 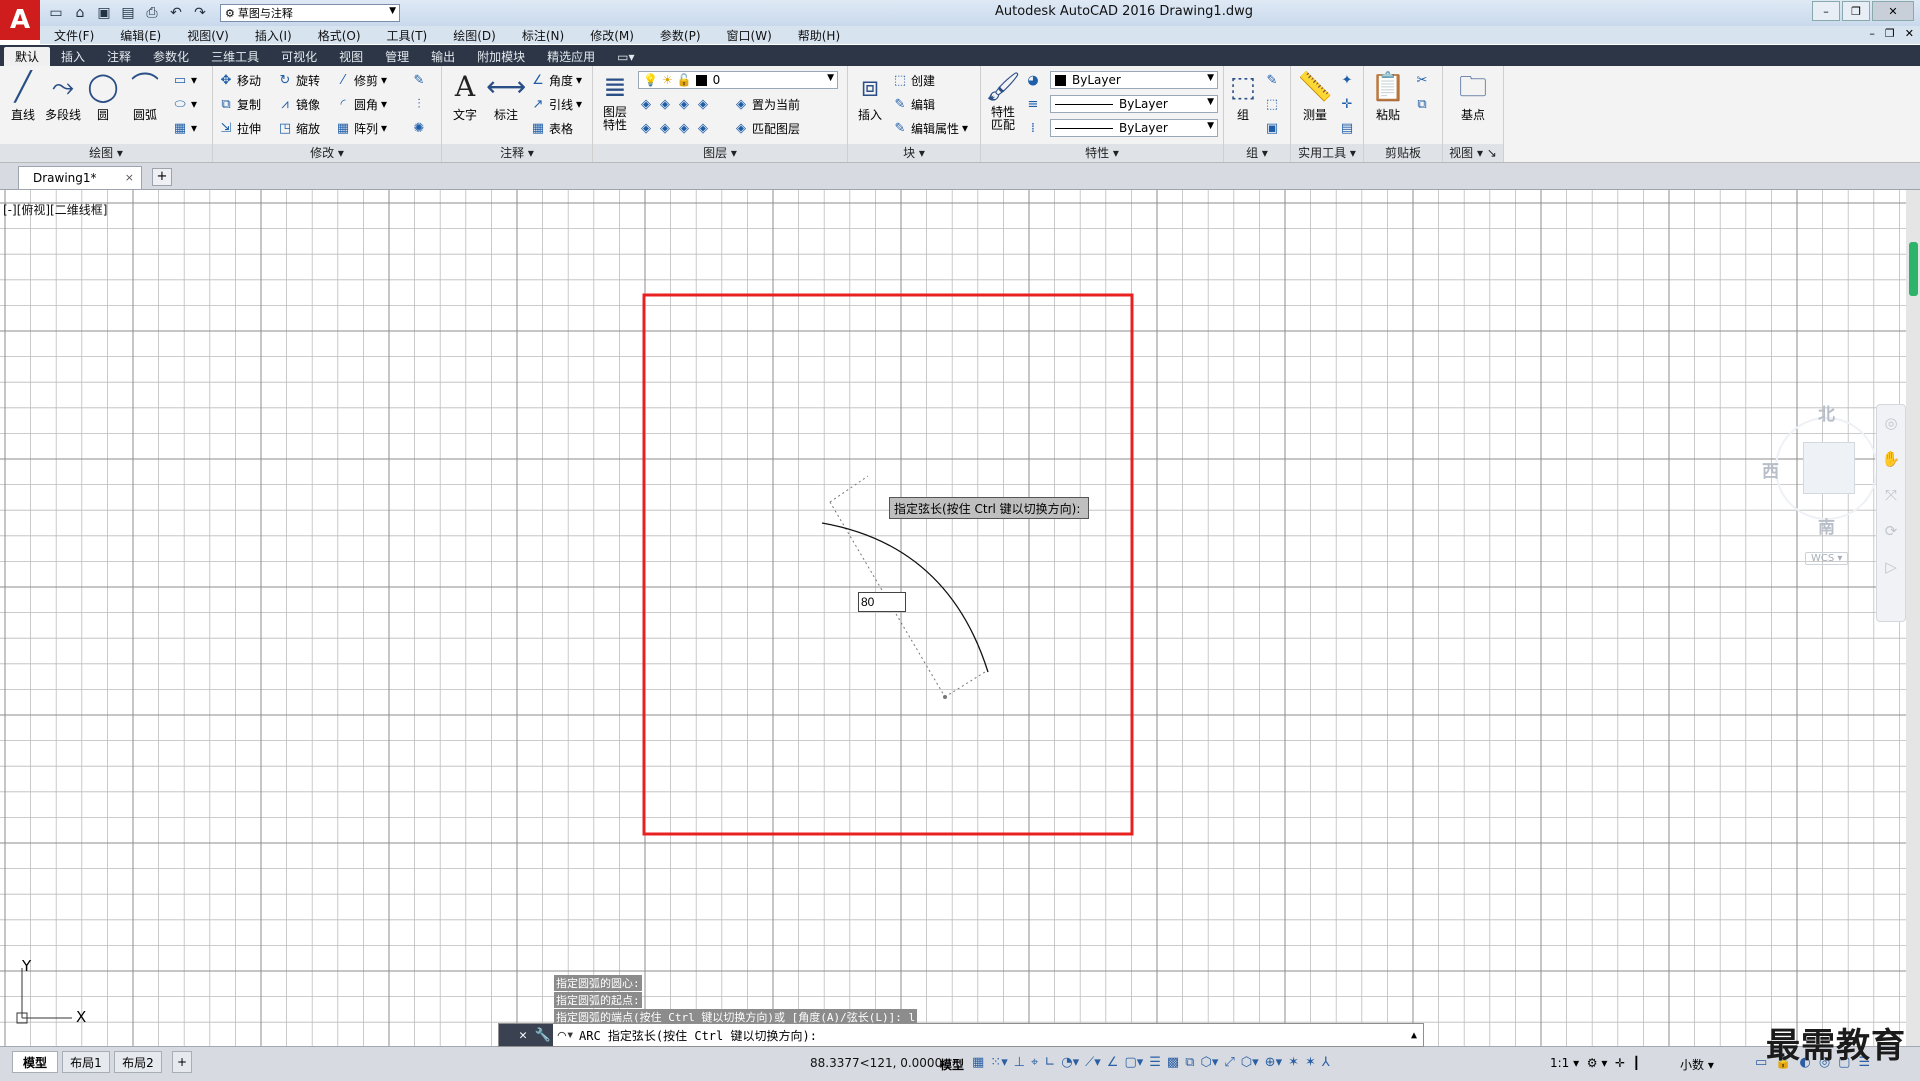 I want to click on object-snap-tracking-icon: ∠, so click(x=1113, y=1062).